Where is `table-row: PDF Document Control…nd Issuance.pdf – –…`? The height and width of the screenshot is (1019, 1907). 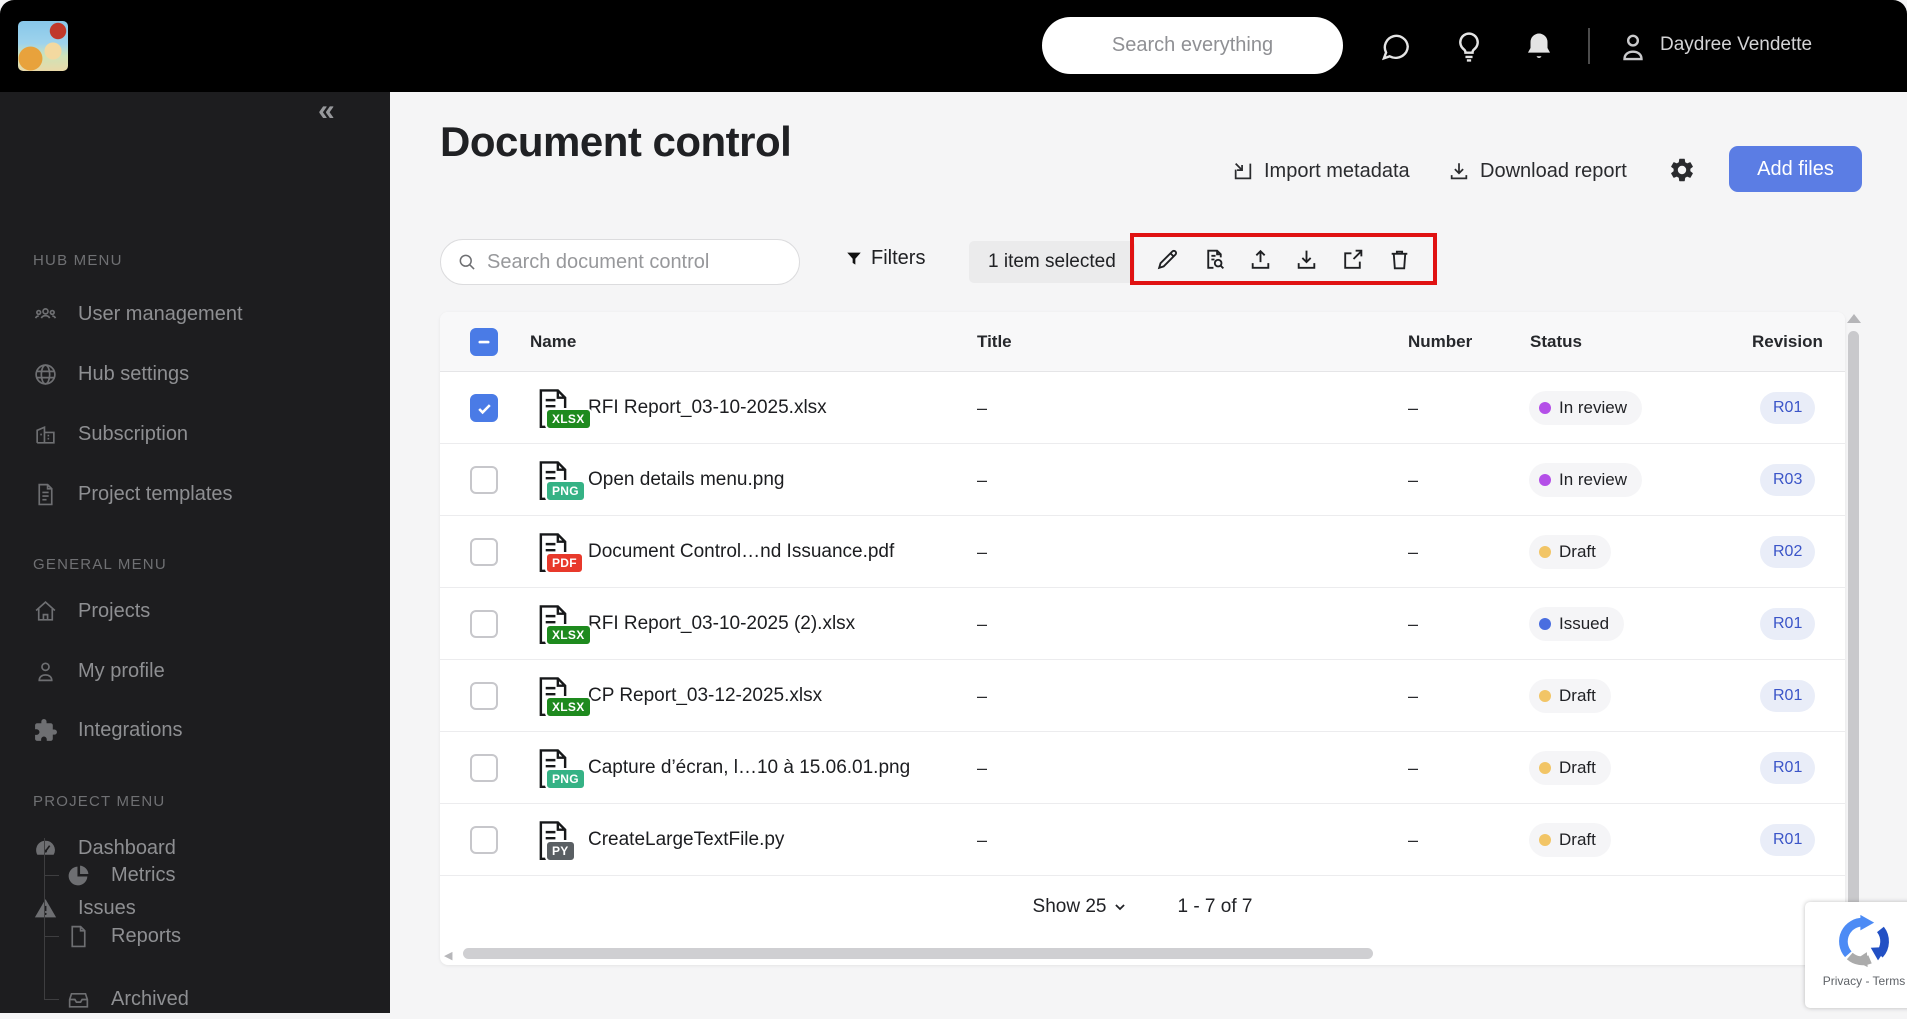
table-row: PDF Document Control…nd Issuance.pdf – –… is located at coordinates (1142, 552).